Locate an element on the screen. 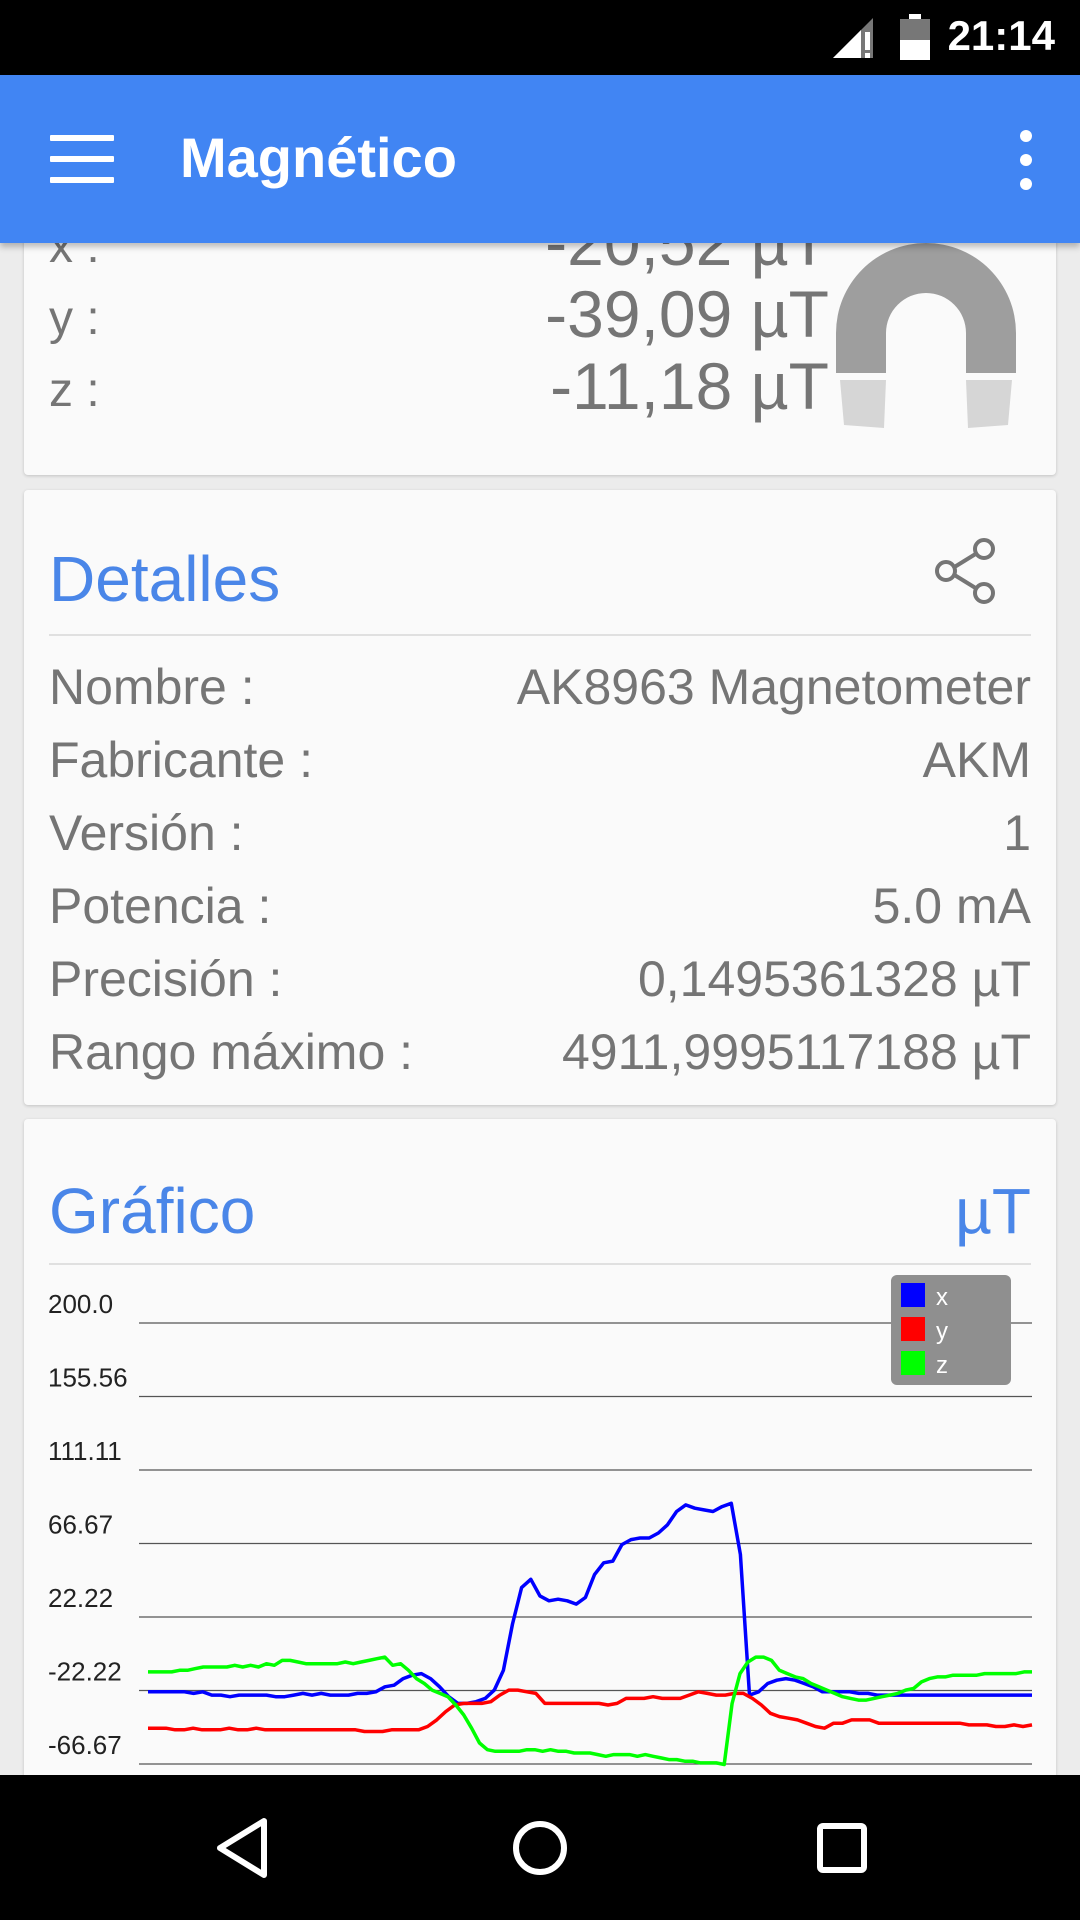  y-tick-label: 200.0 is located at coordinates (80, 1304).